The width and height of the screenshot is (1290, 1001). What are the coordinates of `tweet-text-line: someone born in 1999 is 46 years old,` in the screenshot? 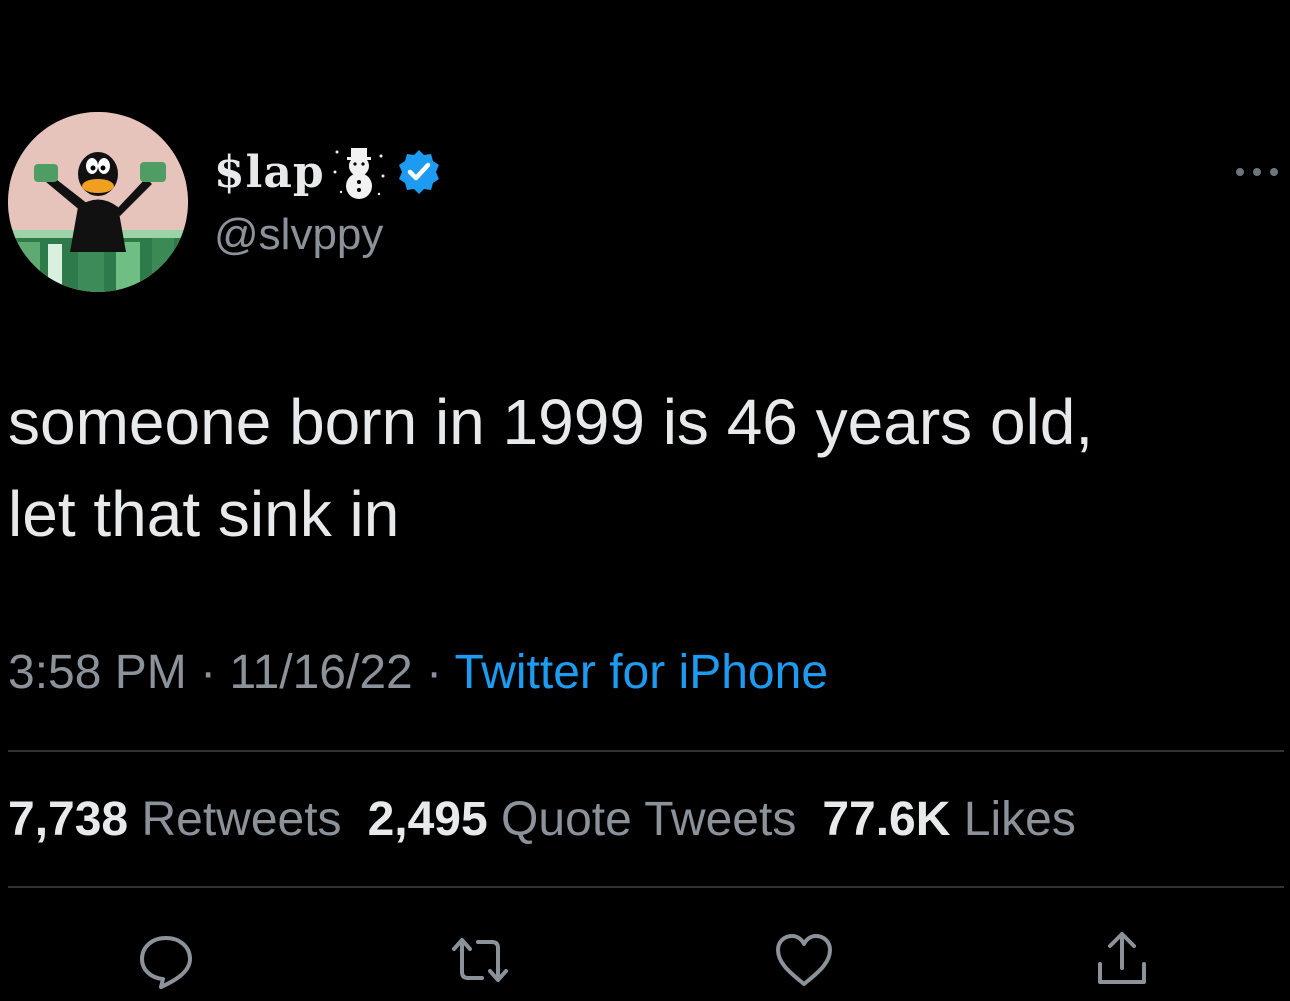 It's located at (551, 422).